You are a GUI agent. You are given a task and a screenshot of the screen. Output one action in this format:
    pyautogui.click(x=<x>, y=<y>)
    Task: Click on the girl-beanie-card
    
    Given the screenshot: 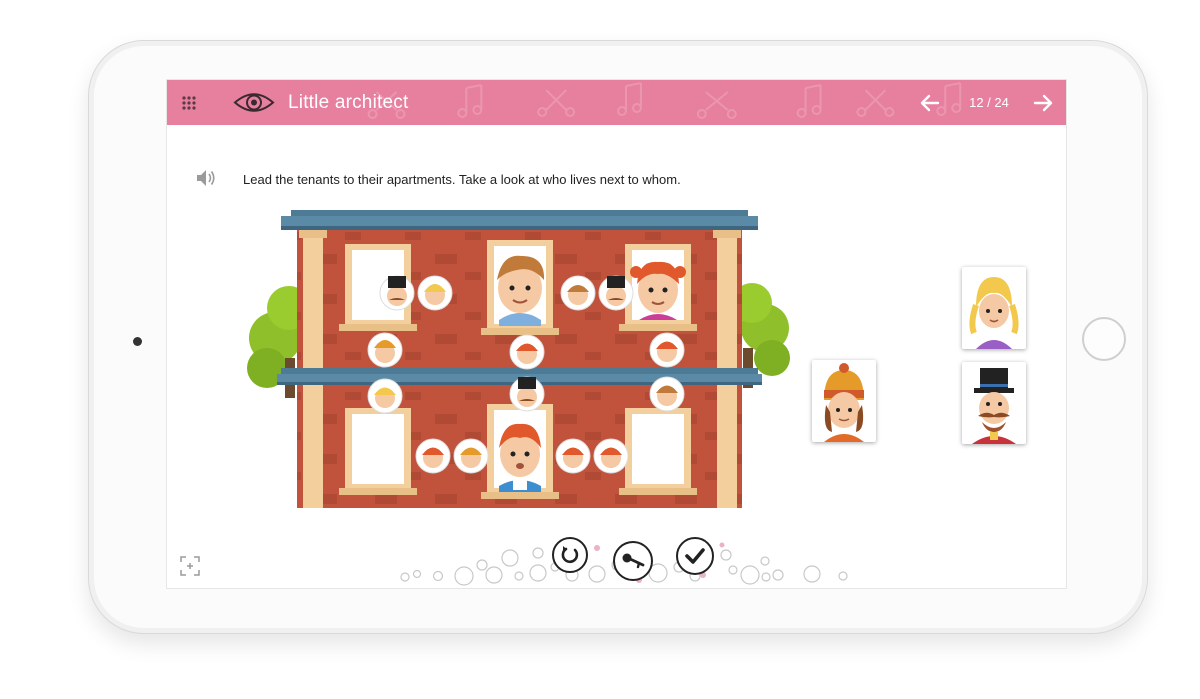 What is the action you would take?
    pyautogui.click(x=844, y=401)
    